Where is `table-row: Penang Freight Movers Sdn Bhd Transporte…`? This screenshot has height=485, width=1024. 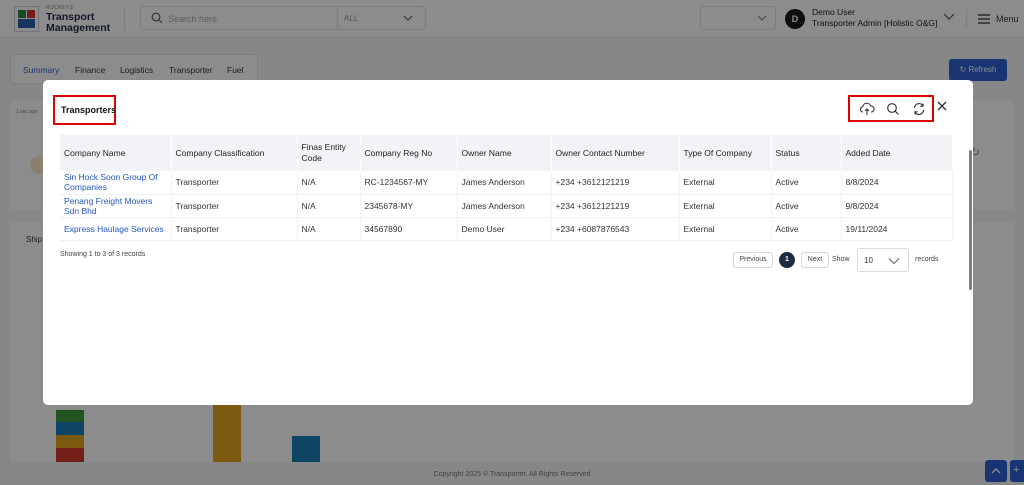 table-row: Penang Freight Movers Sdn Bhd Transporte… is located at coordinates (506, 205).